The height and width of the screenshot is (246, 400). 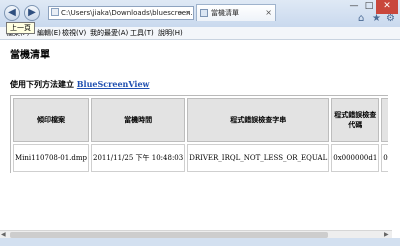 What do you see at coordinates (30, 55) in the screenshot?
I see `page-title: 當機清單` at bounding box center [30, 55].